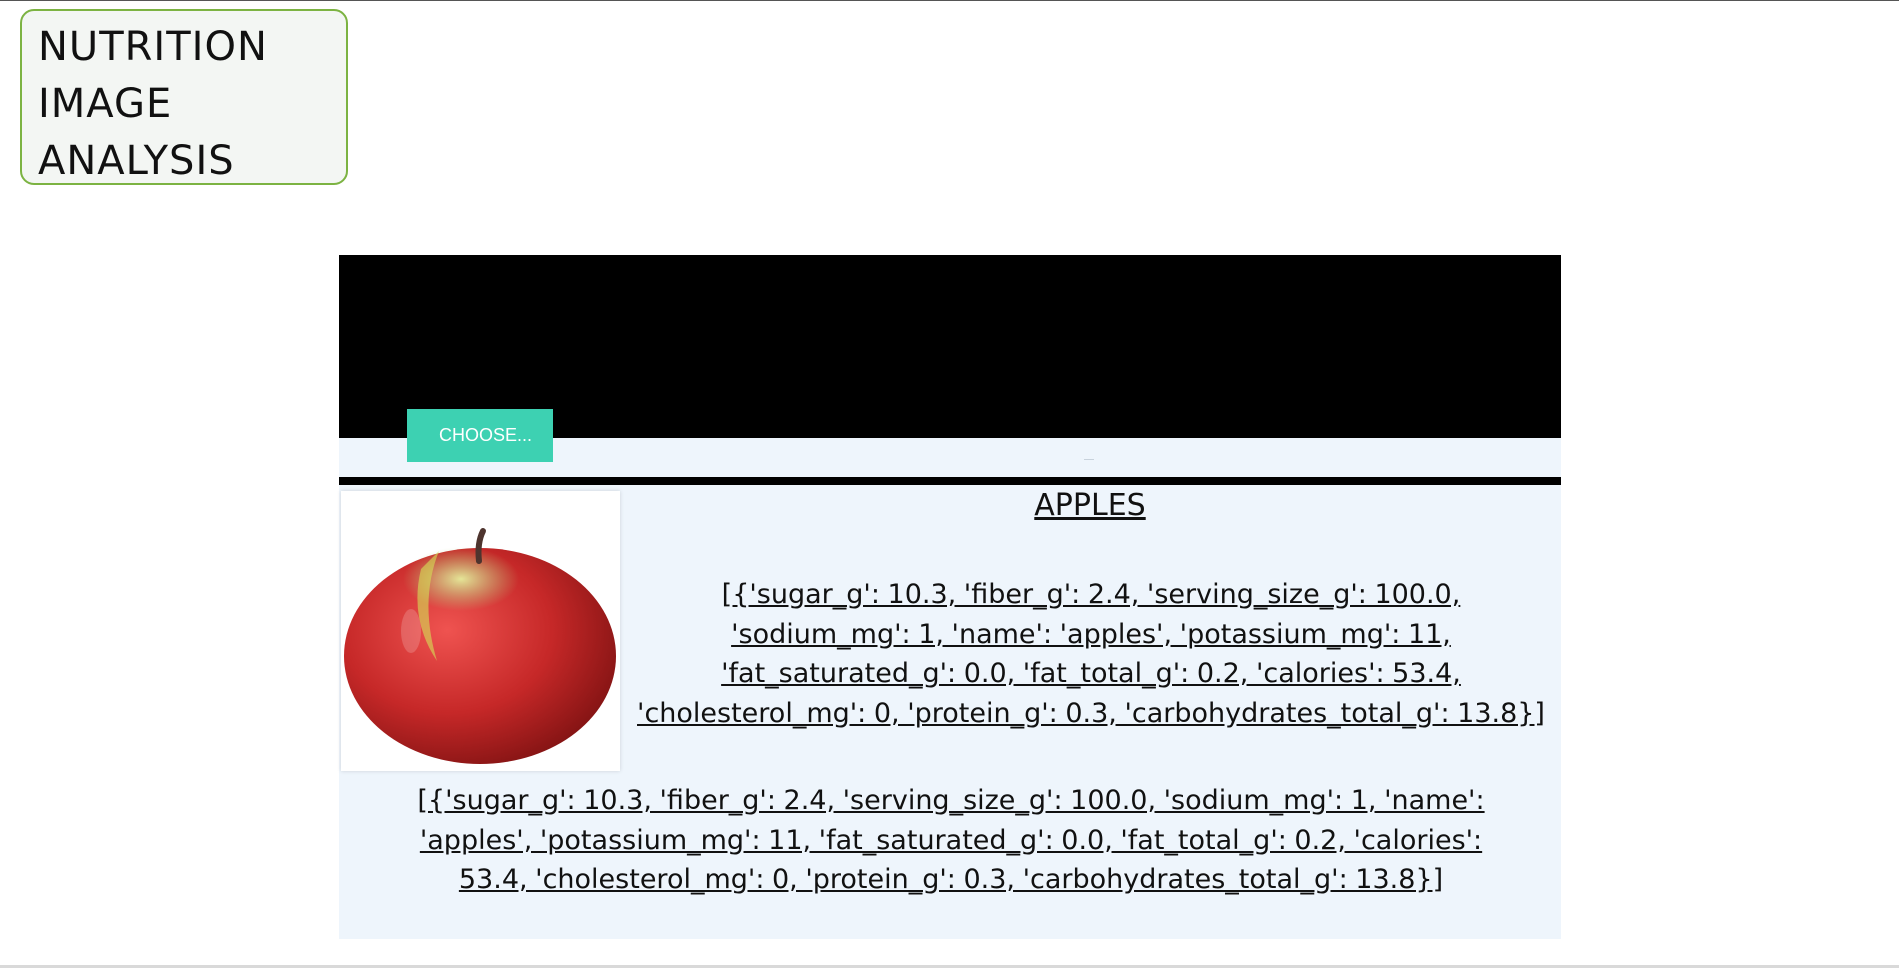 This screenshot has height=968, width=1899. What do you see at coordinates (480, 646) in the screenshot?
I see `apple-image` at bounding box center [480, 646].